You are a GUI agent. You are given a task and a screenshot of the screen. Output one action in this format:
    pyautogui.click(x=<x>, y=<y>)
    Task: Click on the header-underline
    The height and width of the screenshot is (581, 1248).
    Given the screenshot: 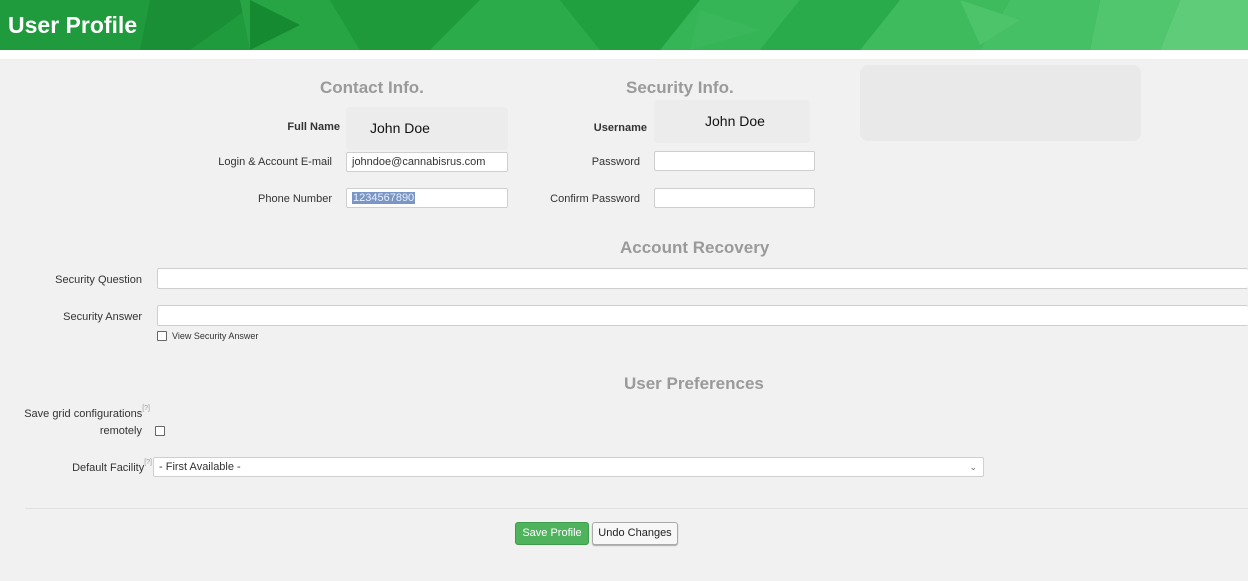 What is the action you would take?
    pyautogui.click(x=624, y=54)
    